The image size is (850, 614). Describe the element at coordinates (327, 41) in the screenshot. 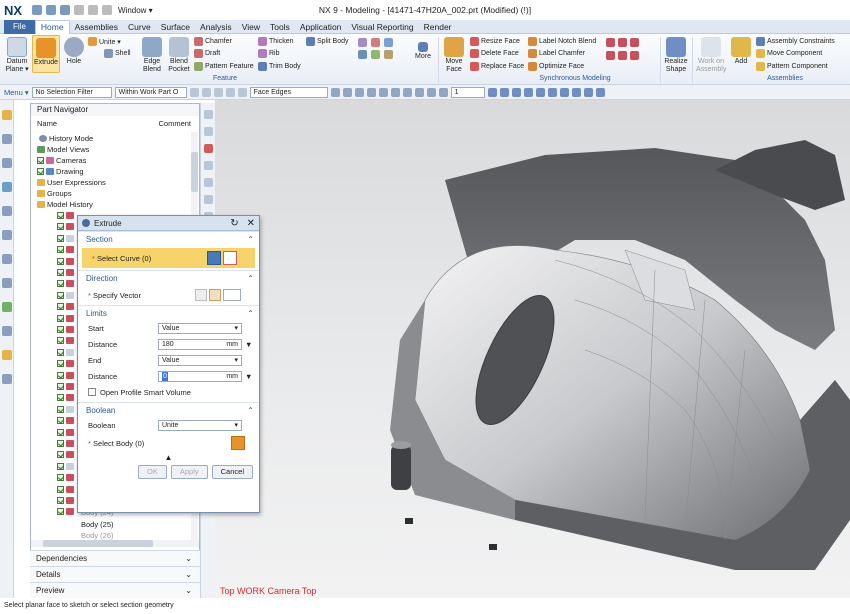

I see `split-body-button: Split Body` at that location.